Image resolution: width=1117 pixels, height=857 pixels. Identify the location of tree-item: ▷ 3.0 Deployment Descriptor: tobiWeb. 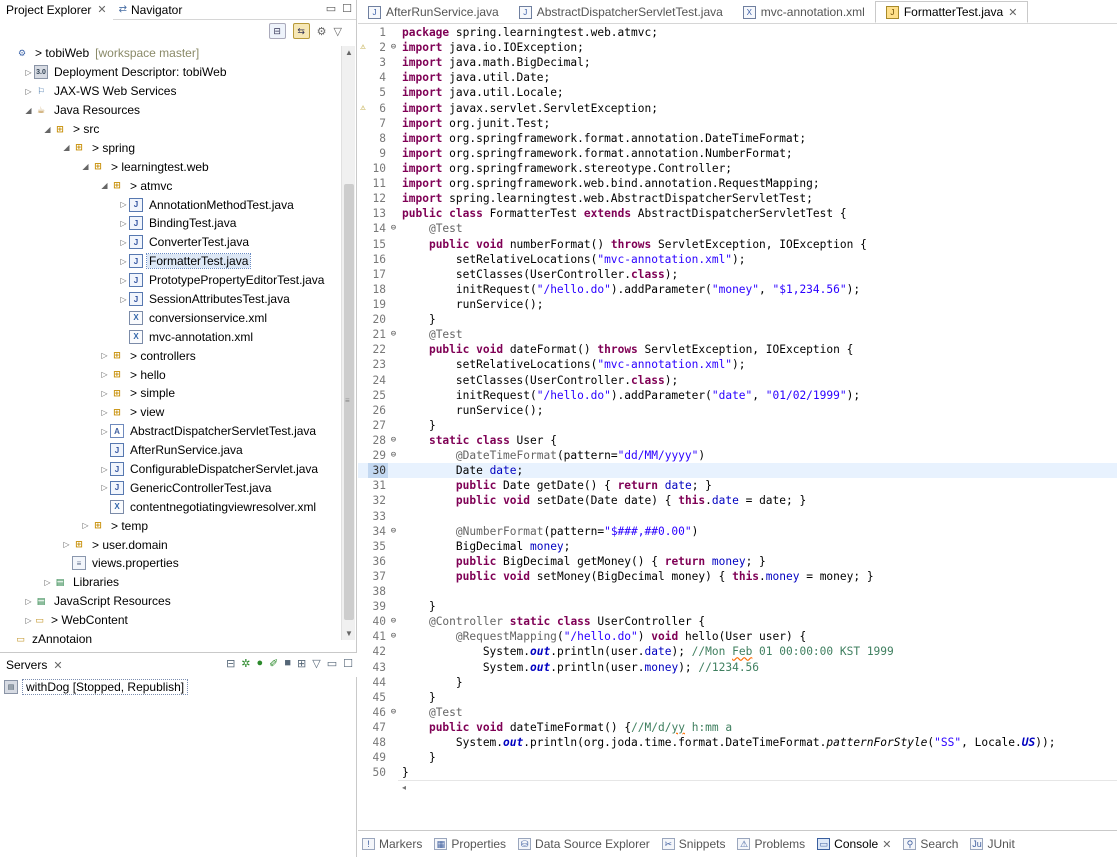
(170, 72).